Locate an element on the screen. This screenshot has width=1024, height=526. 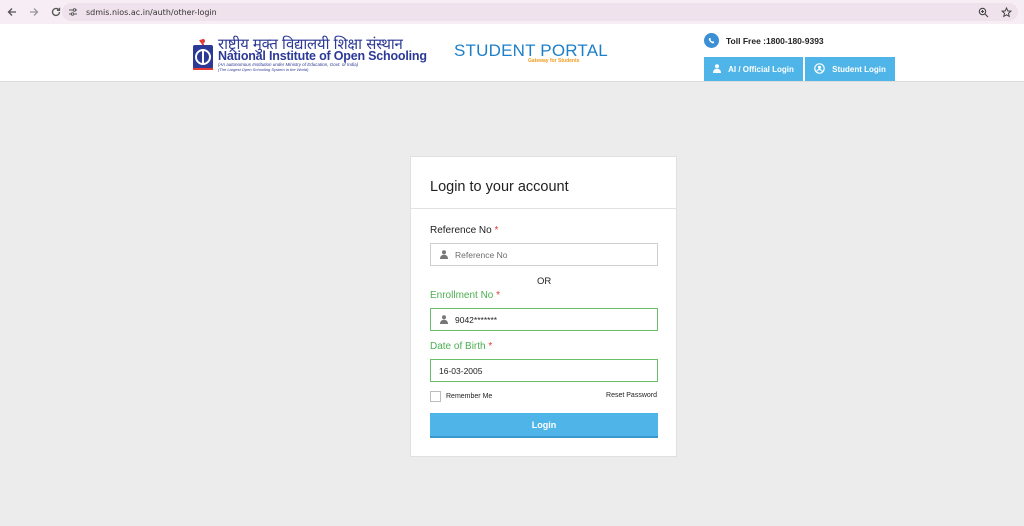
enrollment-label-text: Enrollment No is located at coordinates (462, 295).